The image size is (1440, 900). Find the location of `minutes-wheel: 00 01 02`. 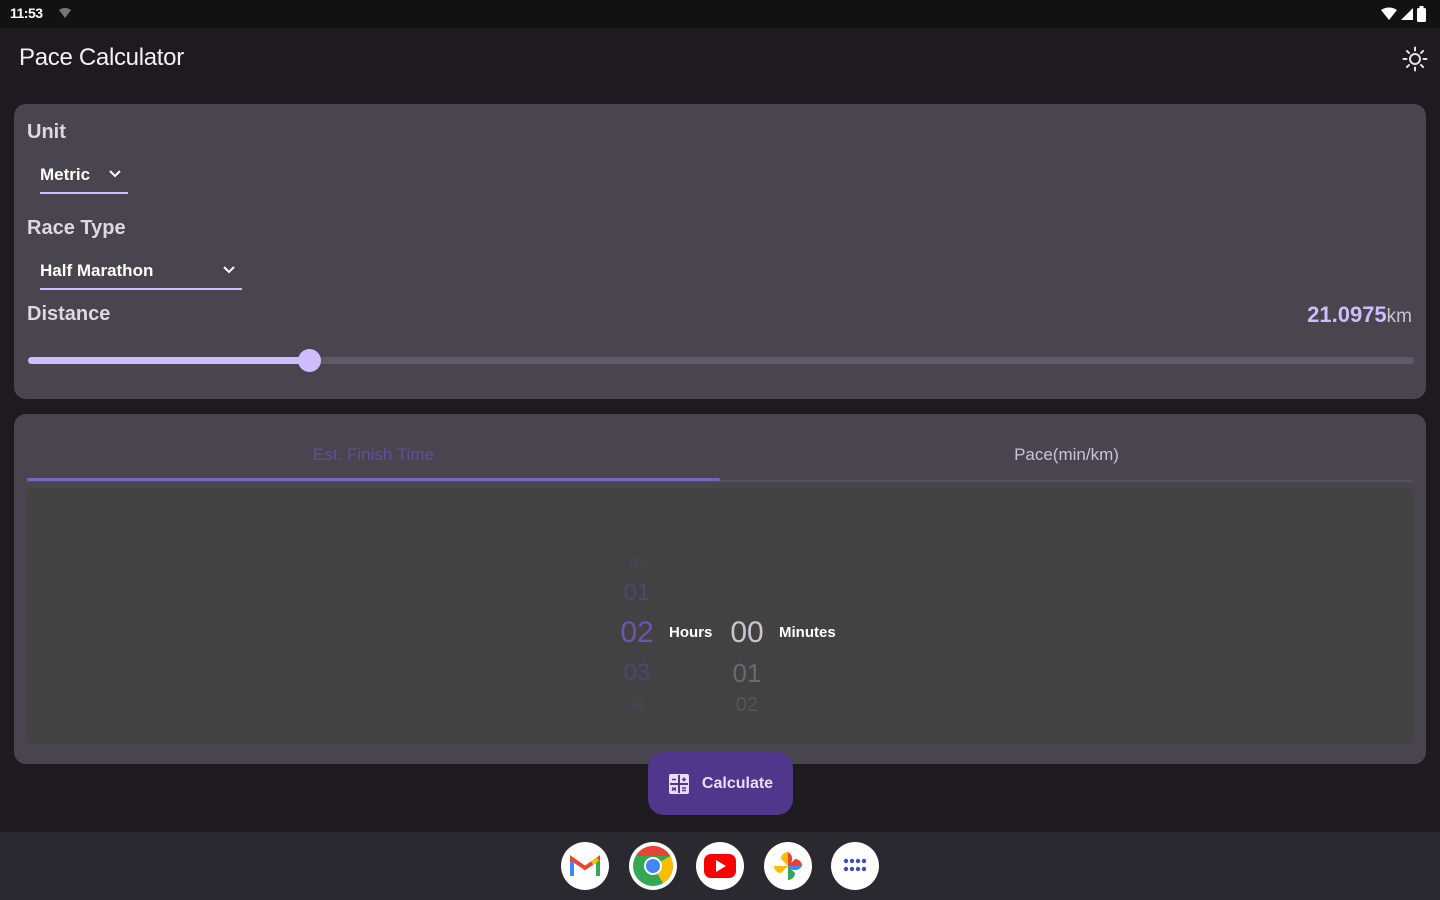

minutes-wheel: 00 01 02 is located at coordinates (747, 665).